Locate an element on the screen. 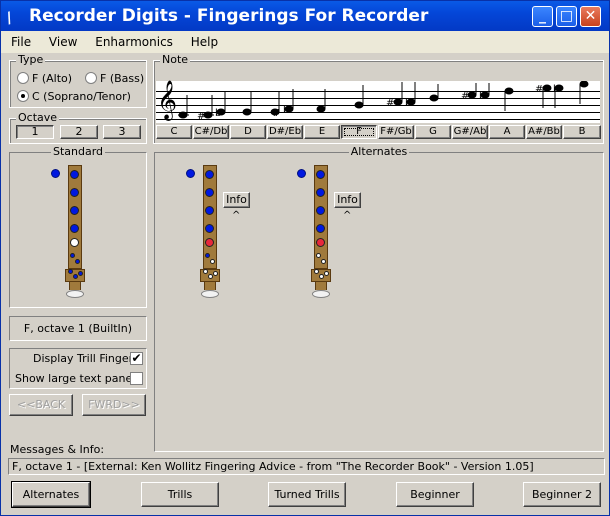  menu-bar: File View Enharmonics Help is located at coordinates (305, 42).